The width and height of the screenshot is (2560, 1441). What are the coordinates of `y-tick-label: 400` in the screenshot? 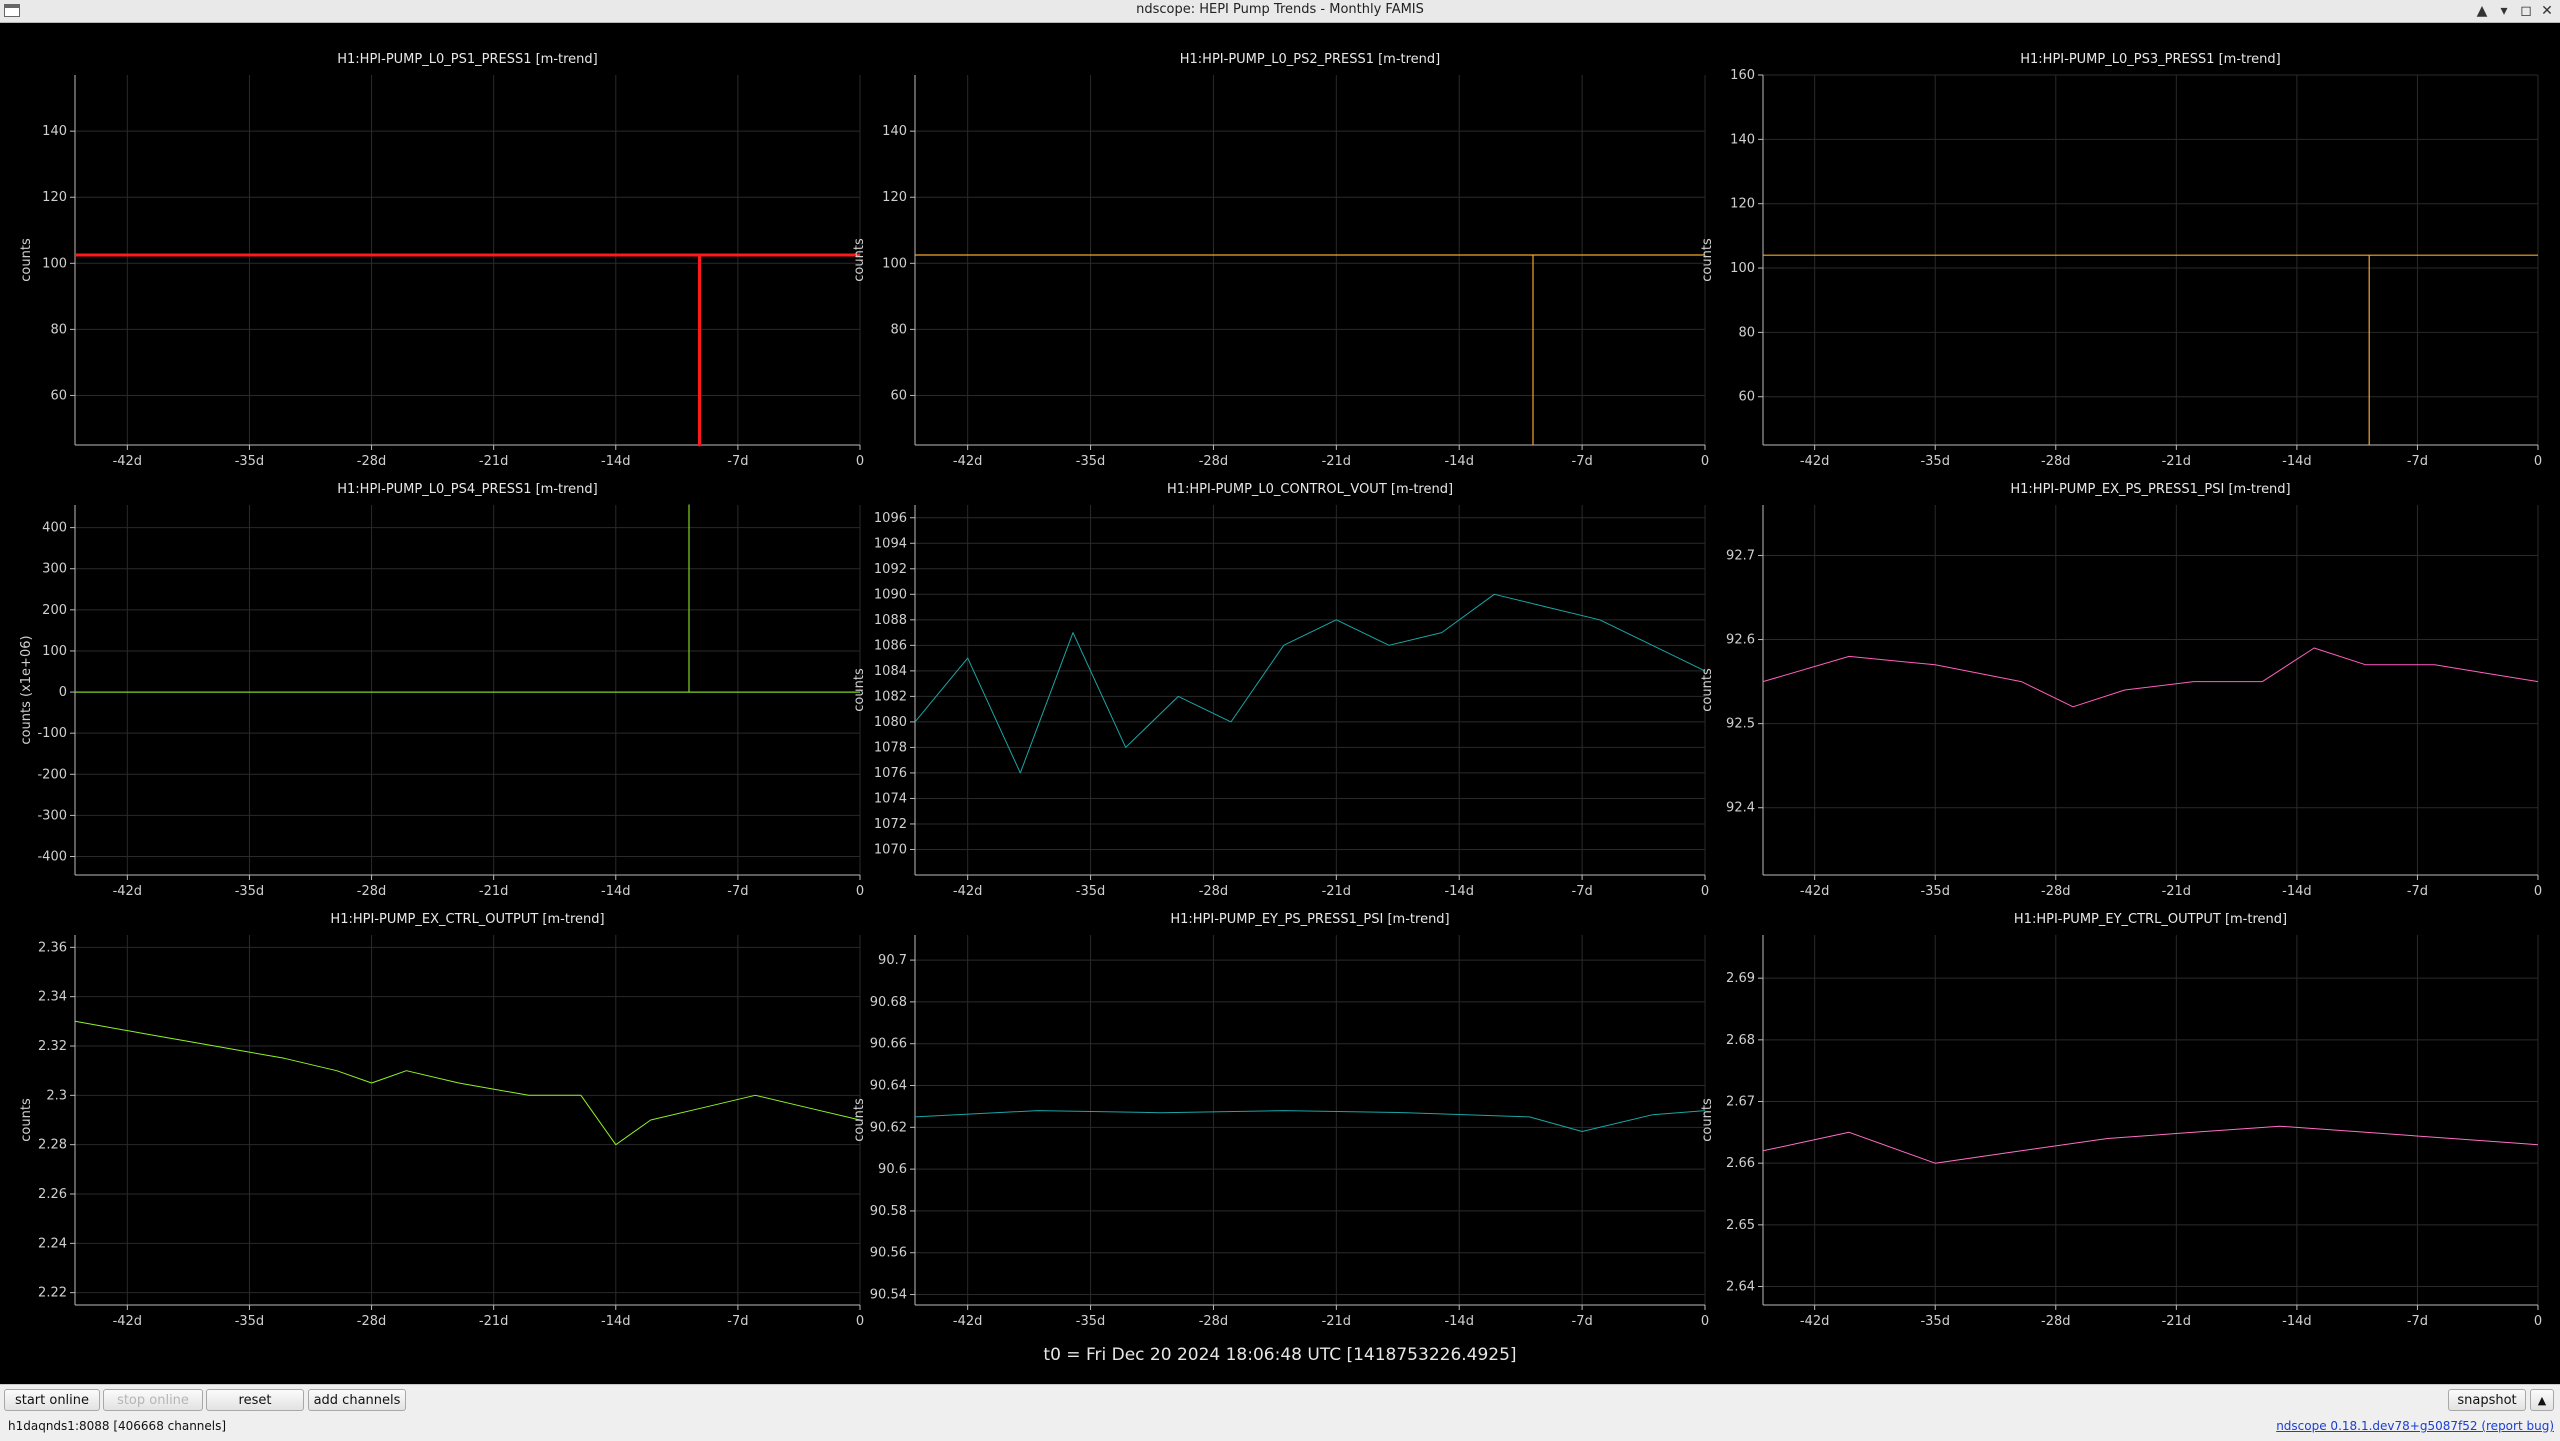 It's located at (54, 528).